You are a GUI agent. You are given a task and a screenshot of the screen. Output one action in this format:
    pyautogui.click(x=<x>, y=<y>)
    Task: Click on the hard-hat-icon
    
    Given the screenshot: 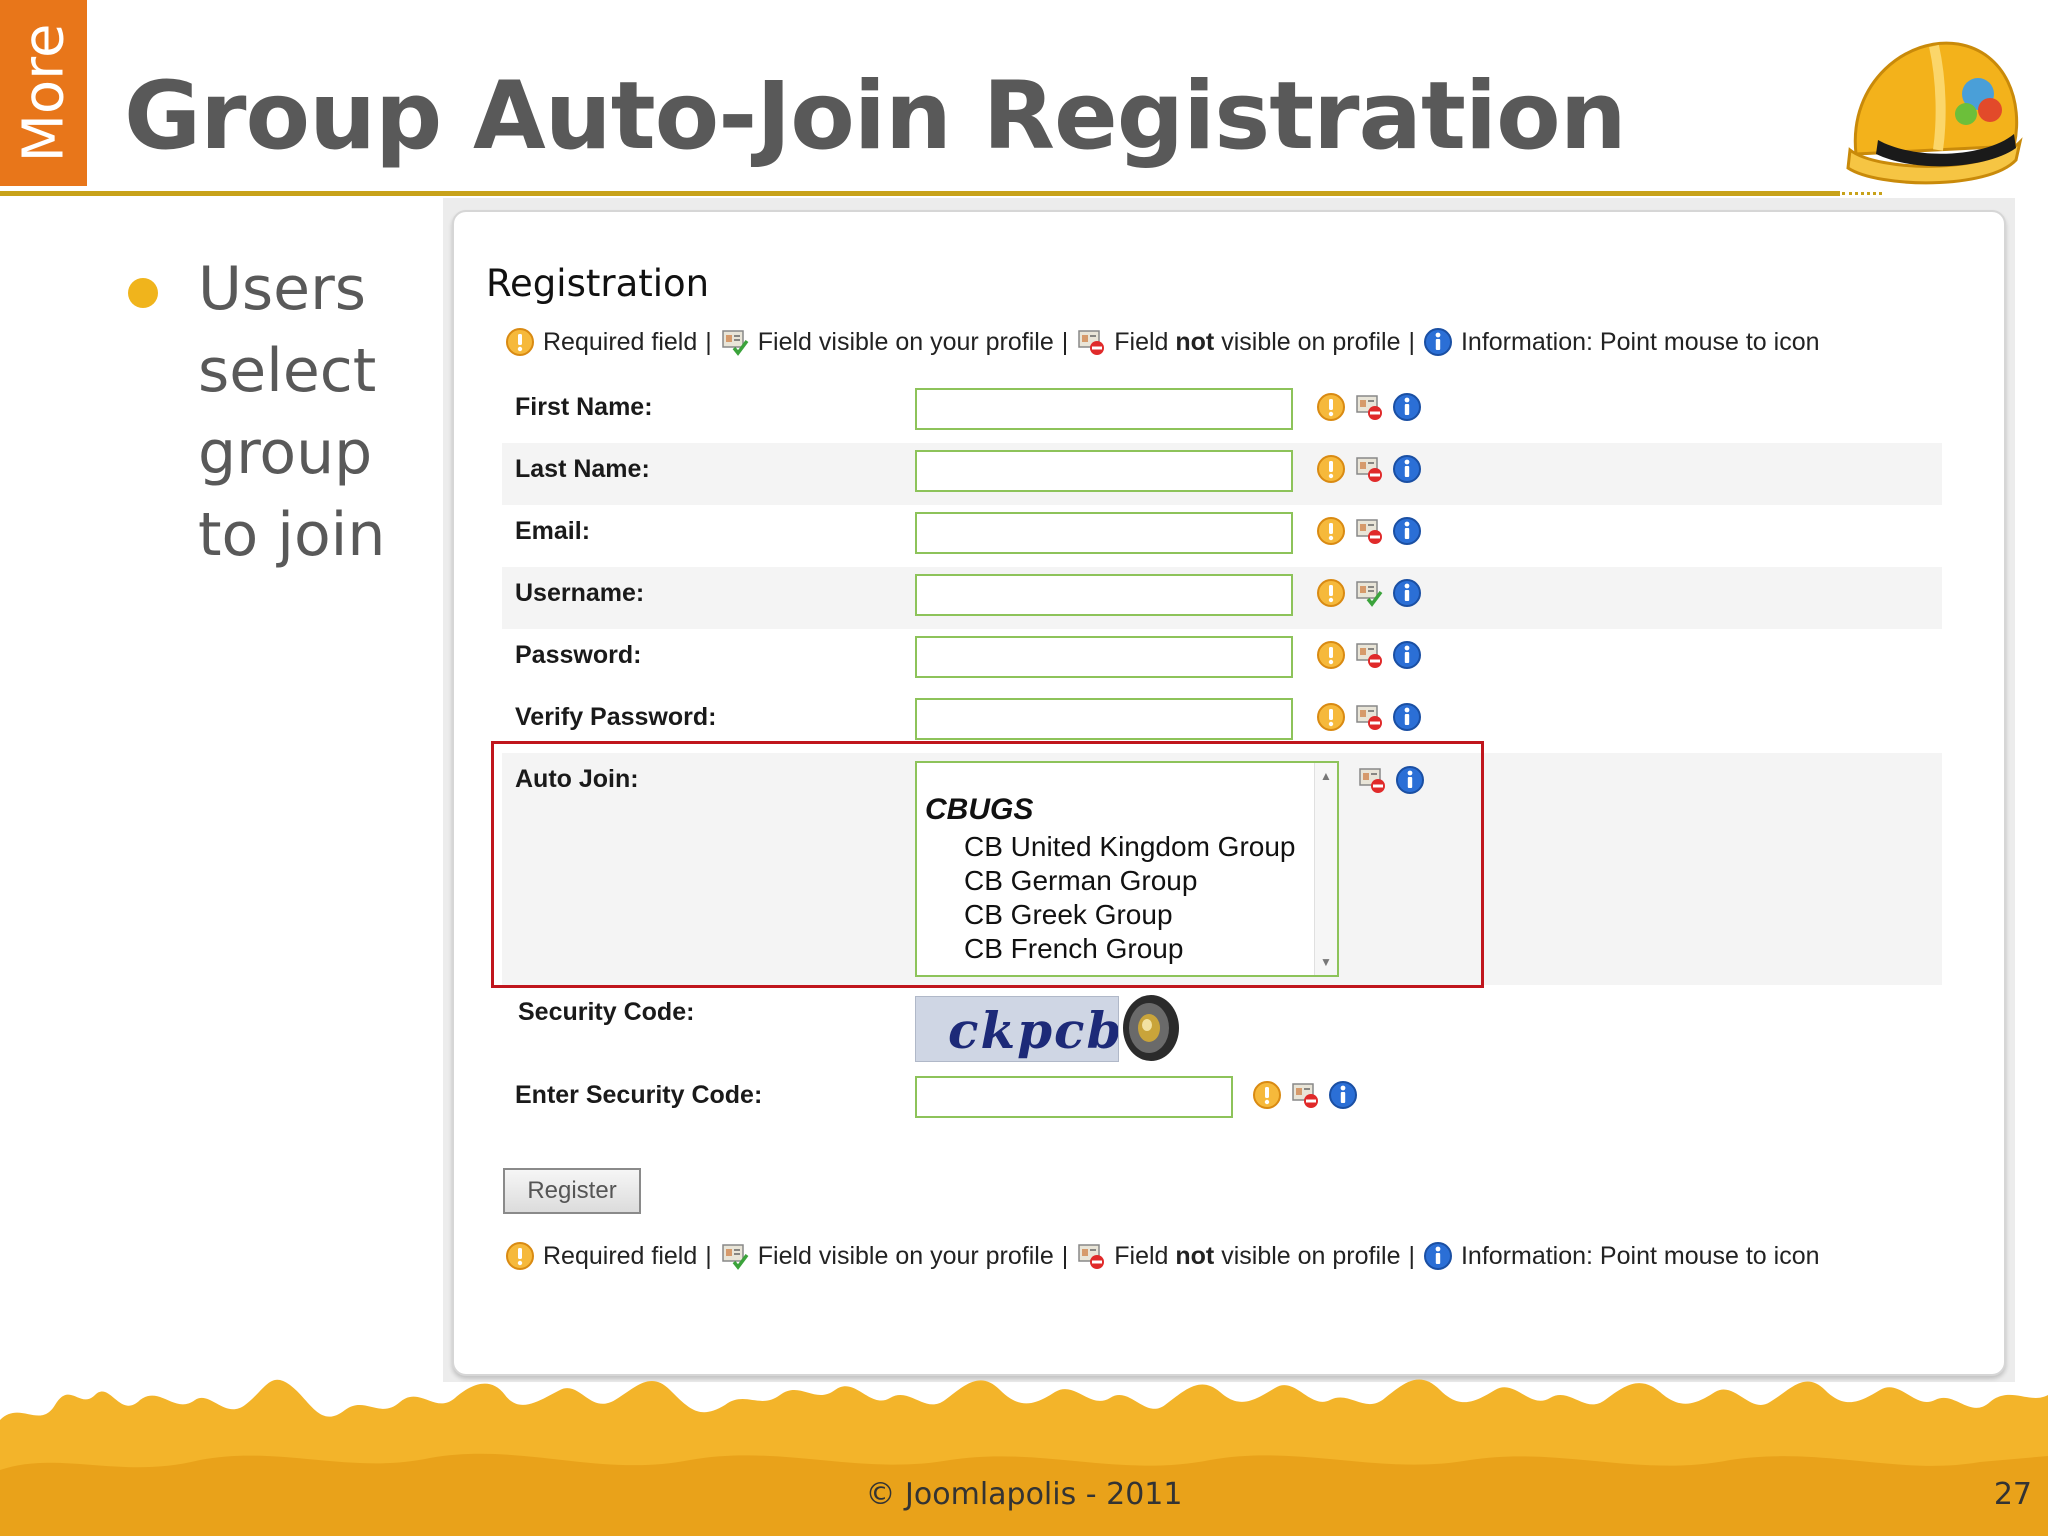 What is the action you would take?
    pyautogui.click(x=1934, y=113)
    